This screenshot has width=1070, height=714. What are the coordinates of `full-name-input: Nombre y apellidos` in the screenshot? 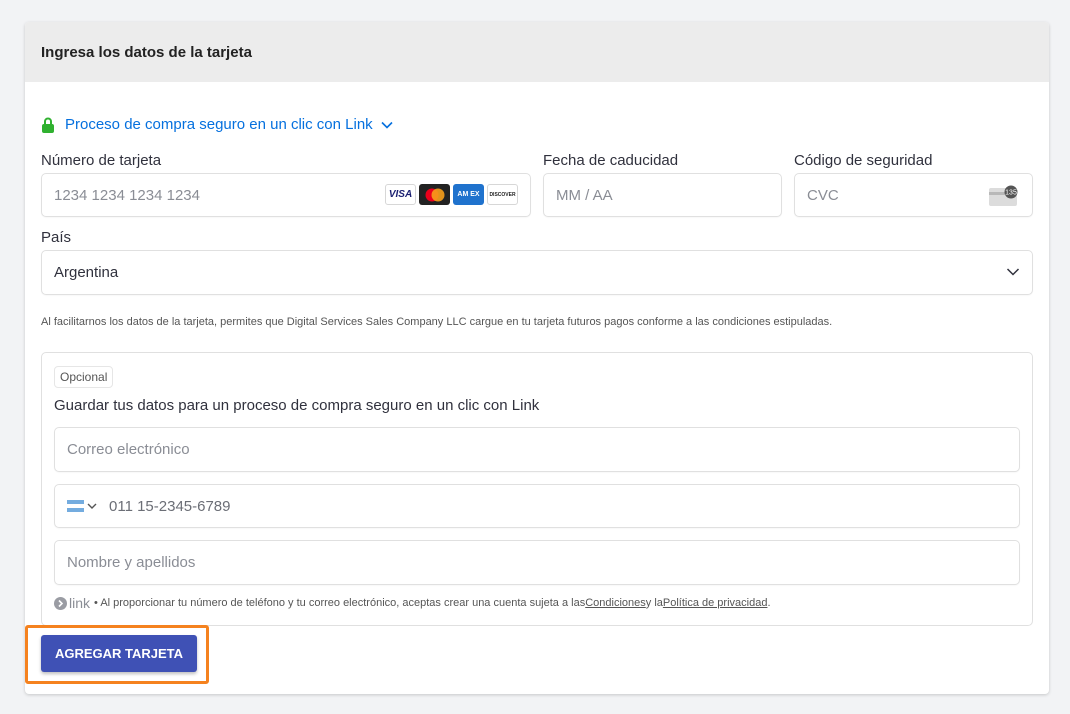 It's located at (537, 562).